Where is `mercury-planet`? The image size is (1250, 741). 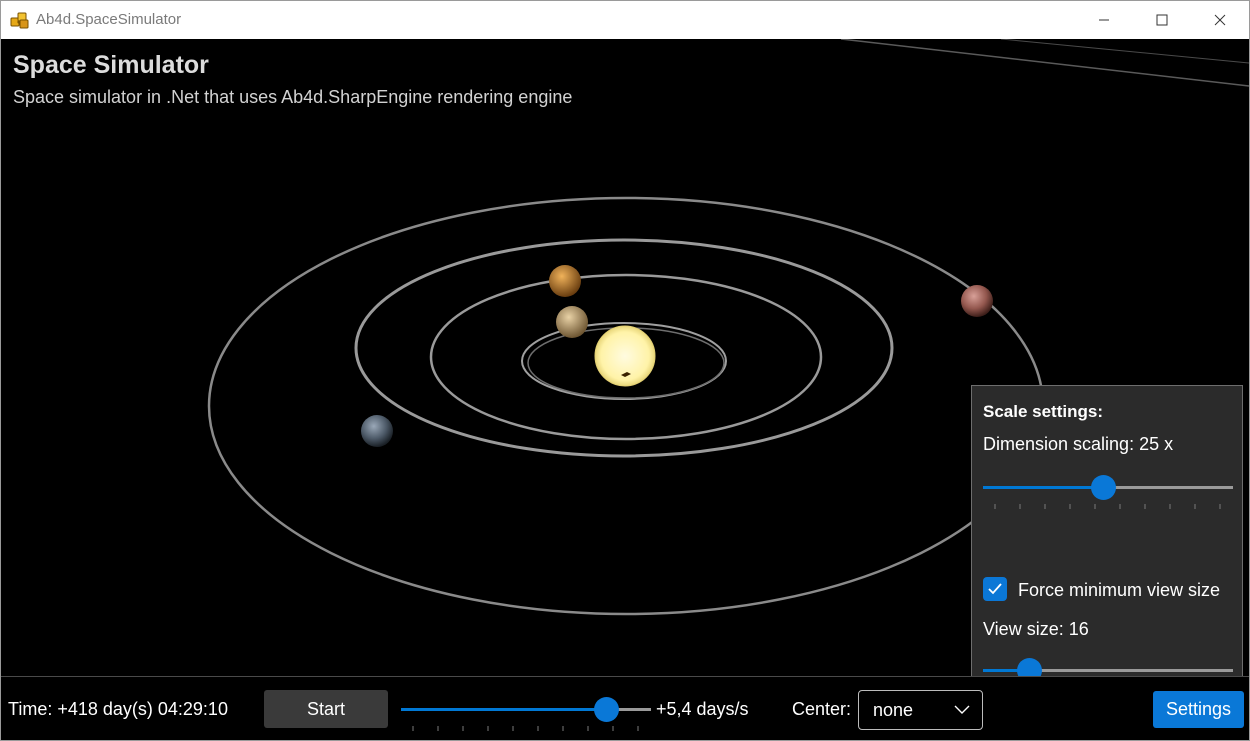 mercury-planet is located at coordinates (572, 322).